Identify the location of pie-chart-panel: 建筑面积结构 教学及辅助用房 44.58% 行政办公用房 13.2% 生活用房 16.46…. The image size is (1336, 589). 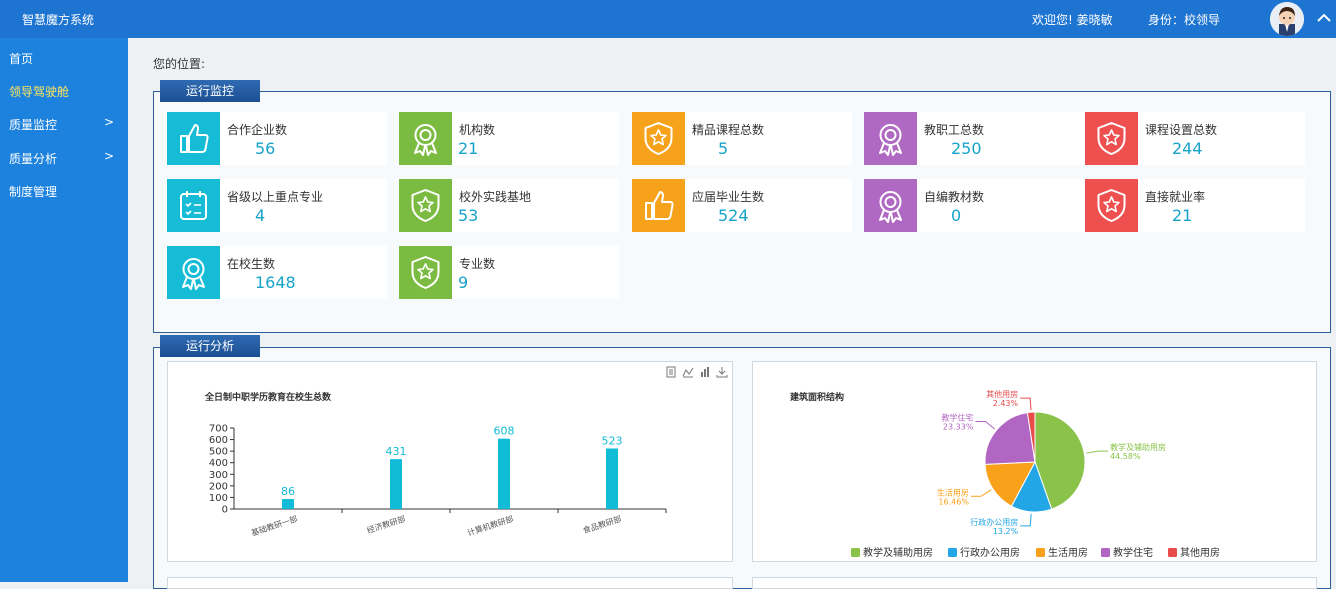
(1034, 461).